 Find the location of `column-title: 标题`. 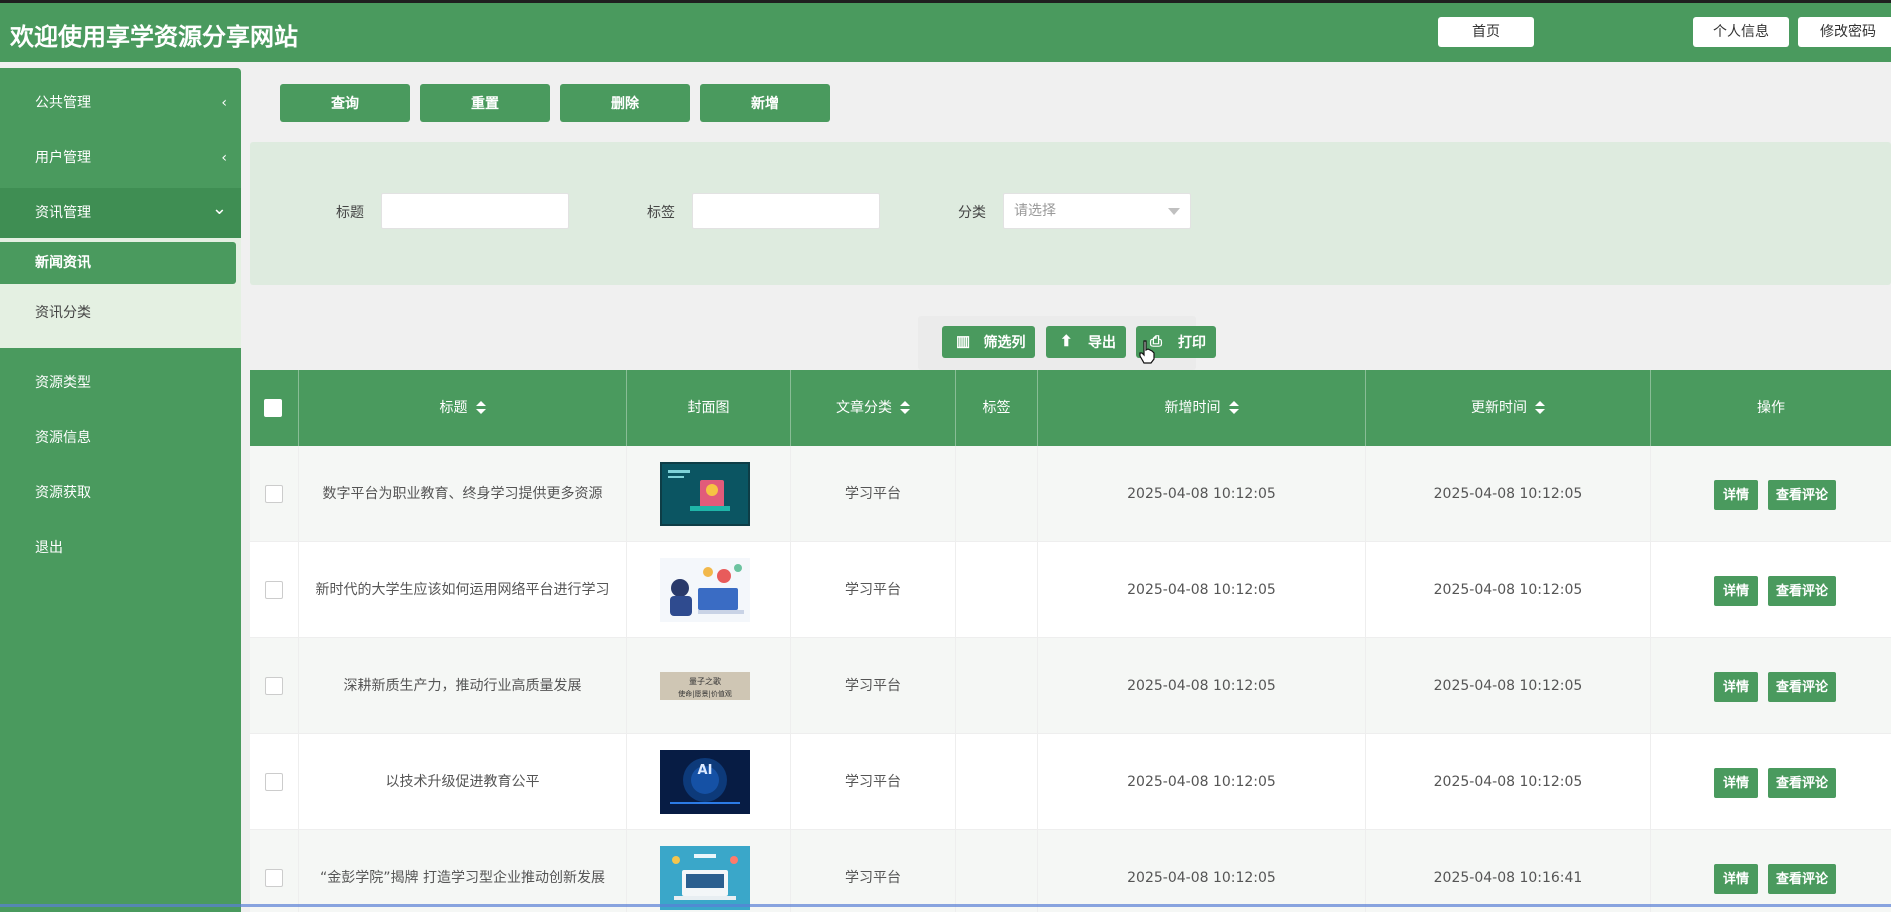

column-title: 标题 is located at coordinates (463, 408).